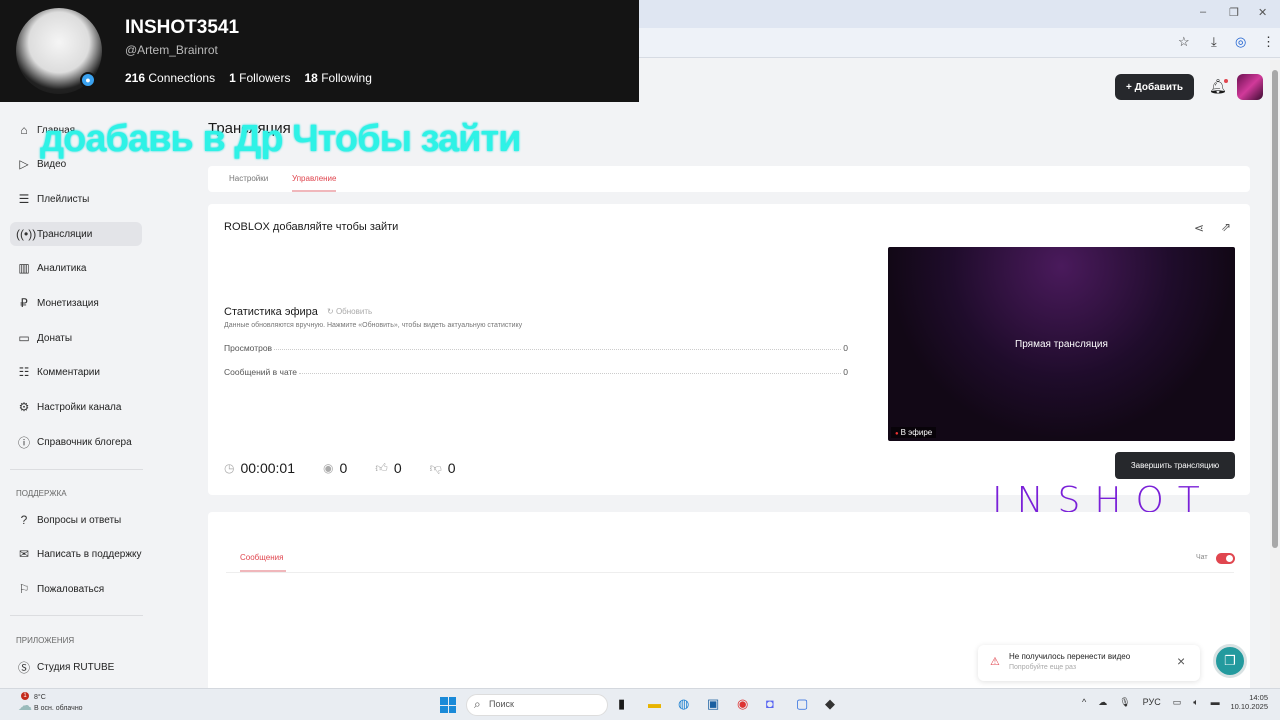  I want to click on chevron-up-icon: ^, so click(1084, 702).